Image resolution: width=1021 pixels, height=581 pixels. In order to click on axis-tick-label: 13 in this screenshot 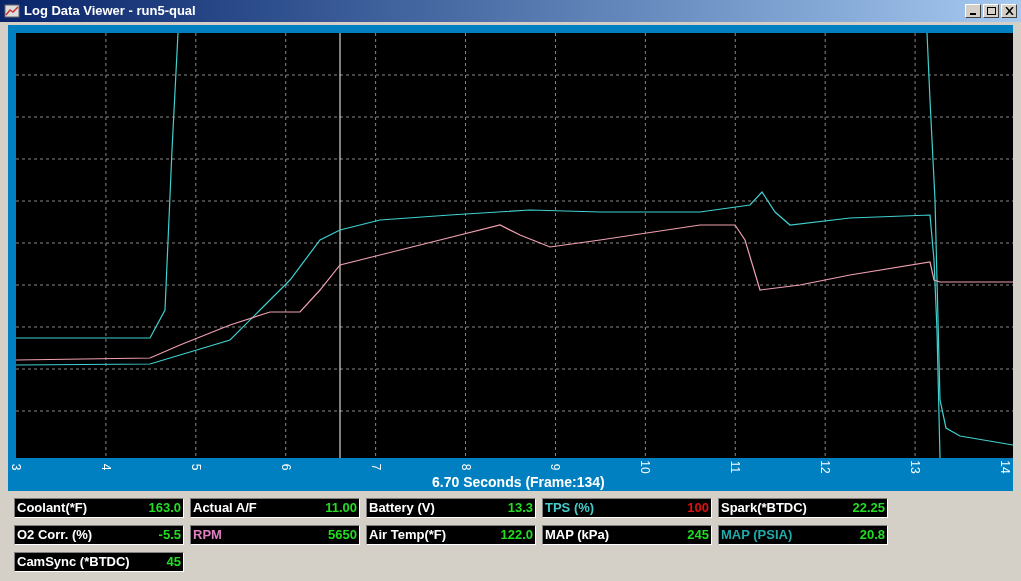, I will do `click(915, 467)`.